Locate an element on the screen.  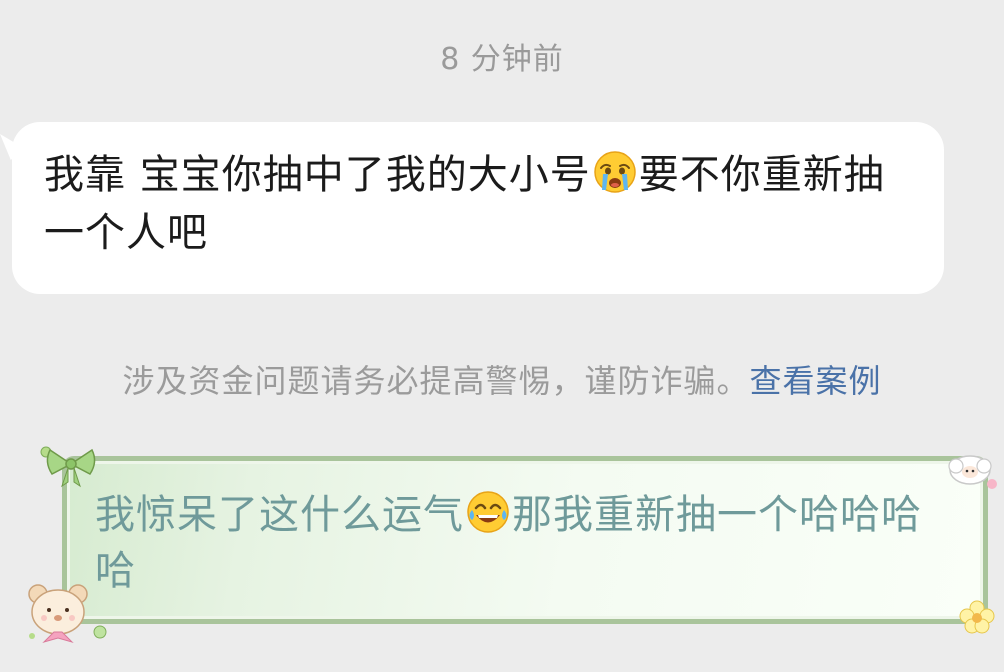
flower-decoration is located at coordinates (977, 617).